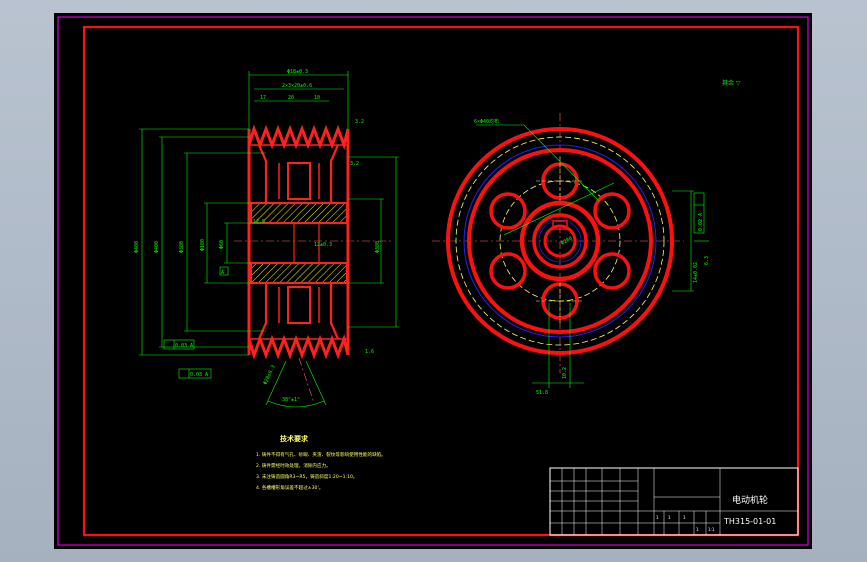  I want to click on datum-a: A, so click(222, 273).